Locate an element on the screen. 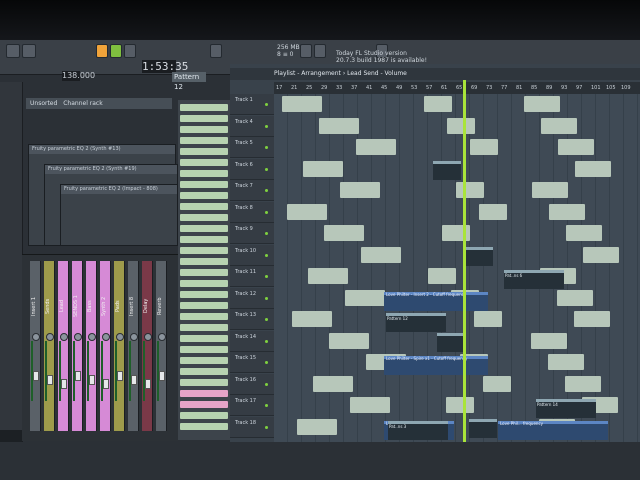 Image resolution: width=640 pixels, height=480 pixels. eq-window-title: Fruity parametric EQ 2 (Impact - 808) is located at coordinates (119, 189).